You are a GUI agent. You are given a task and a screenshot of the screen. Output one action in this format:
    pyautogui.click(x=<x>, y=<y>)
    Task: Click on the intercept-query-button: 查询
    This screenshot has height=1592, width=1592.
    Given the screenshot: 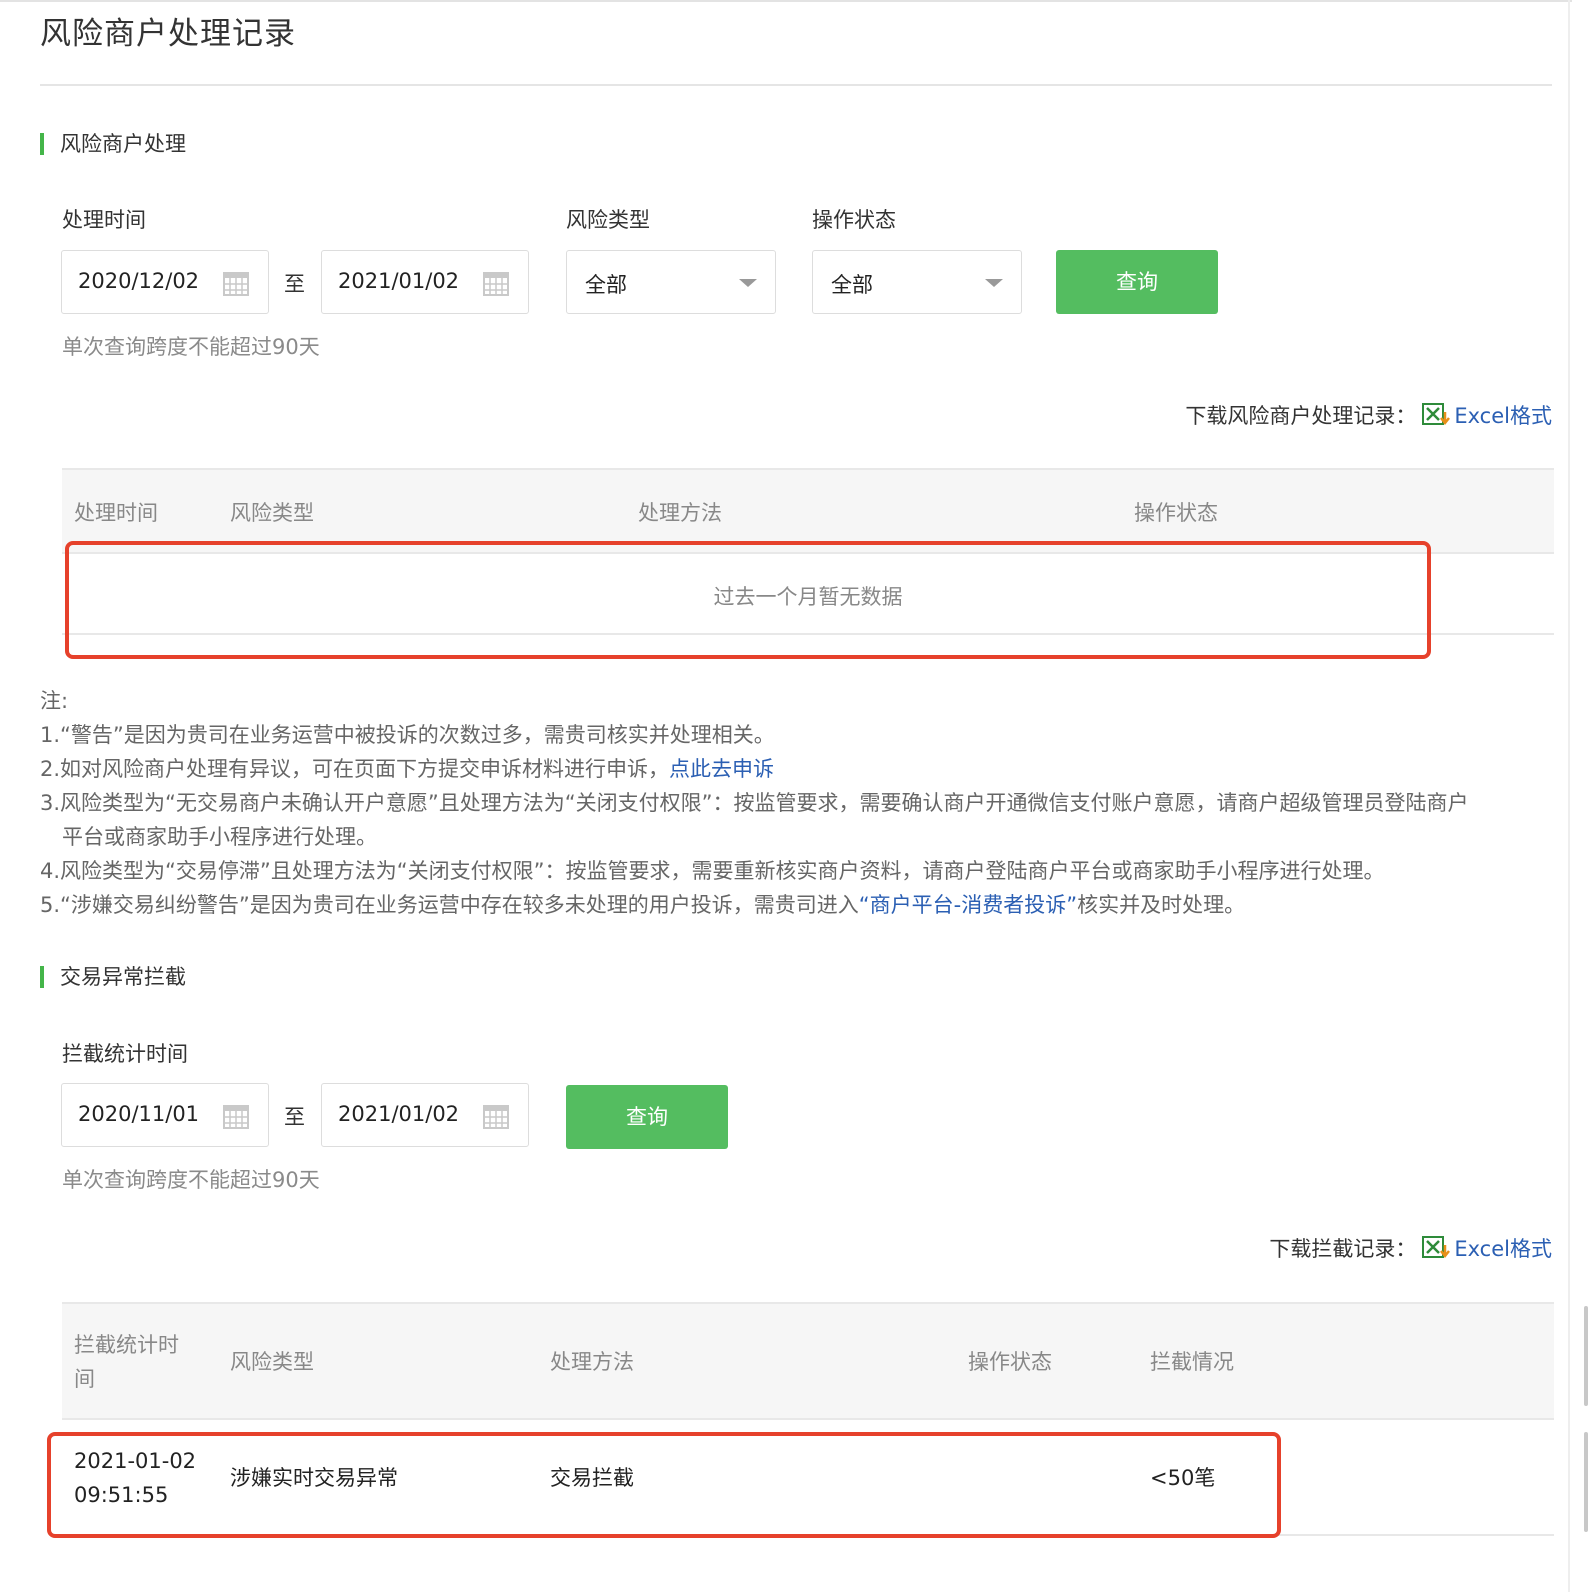 What is the action you would take?
    pyautogui.click(x=647, y=1117)
    